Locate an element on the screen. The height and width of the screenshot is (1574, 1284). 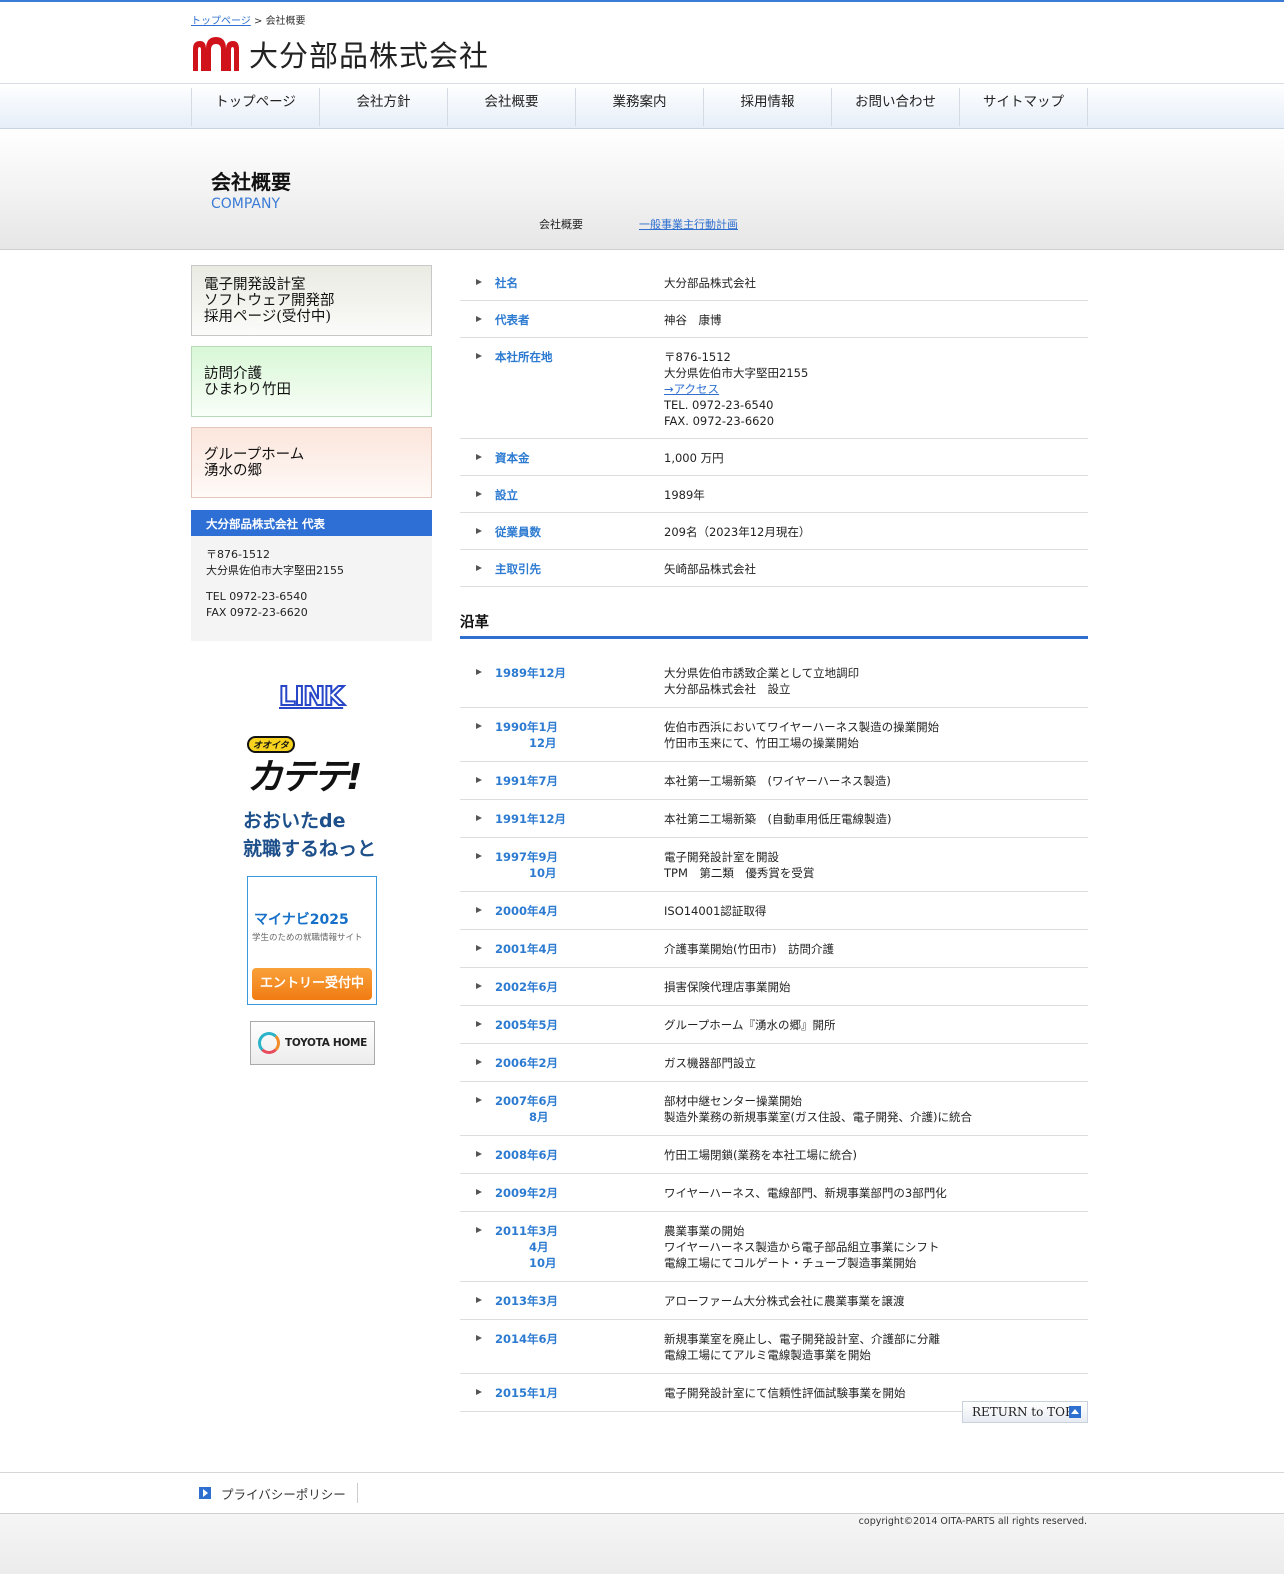
history-event-line: 製造外業務の新規事業室(ガス住設、電子開発、介護)に統合 is located at coordinates (818, 1117).